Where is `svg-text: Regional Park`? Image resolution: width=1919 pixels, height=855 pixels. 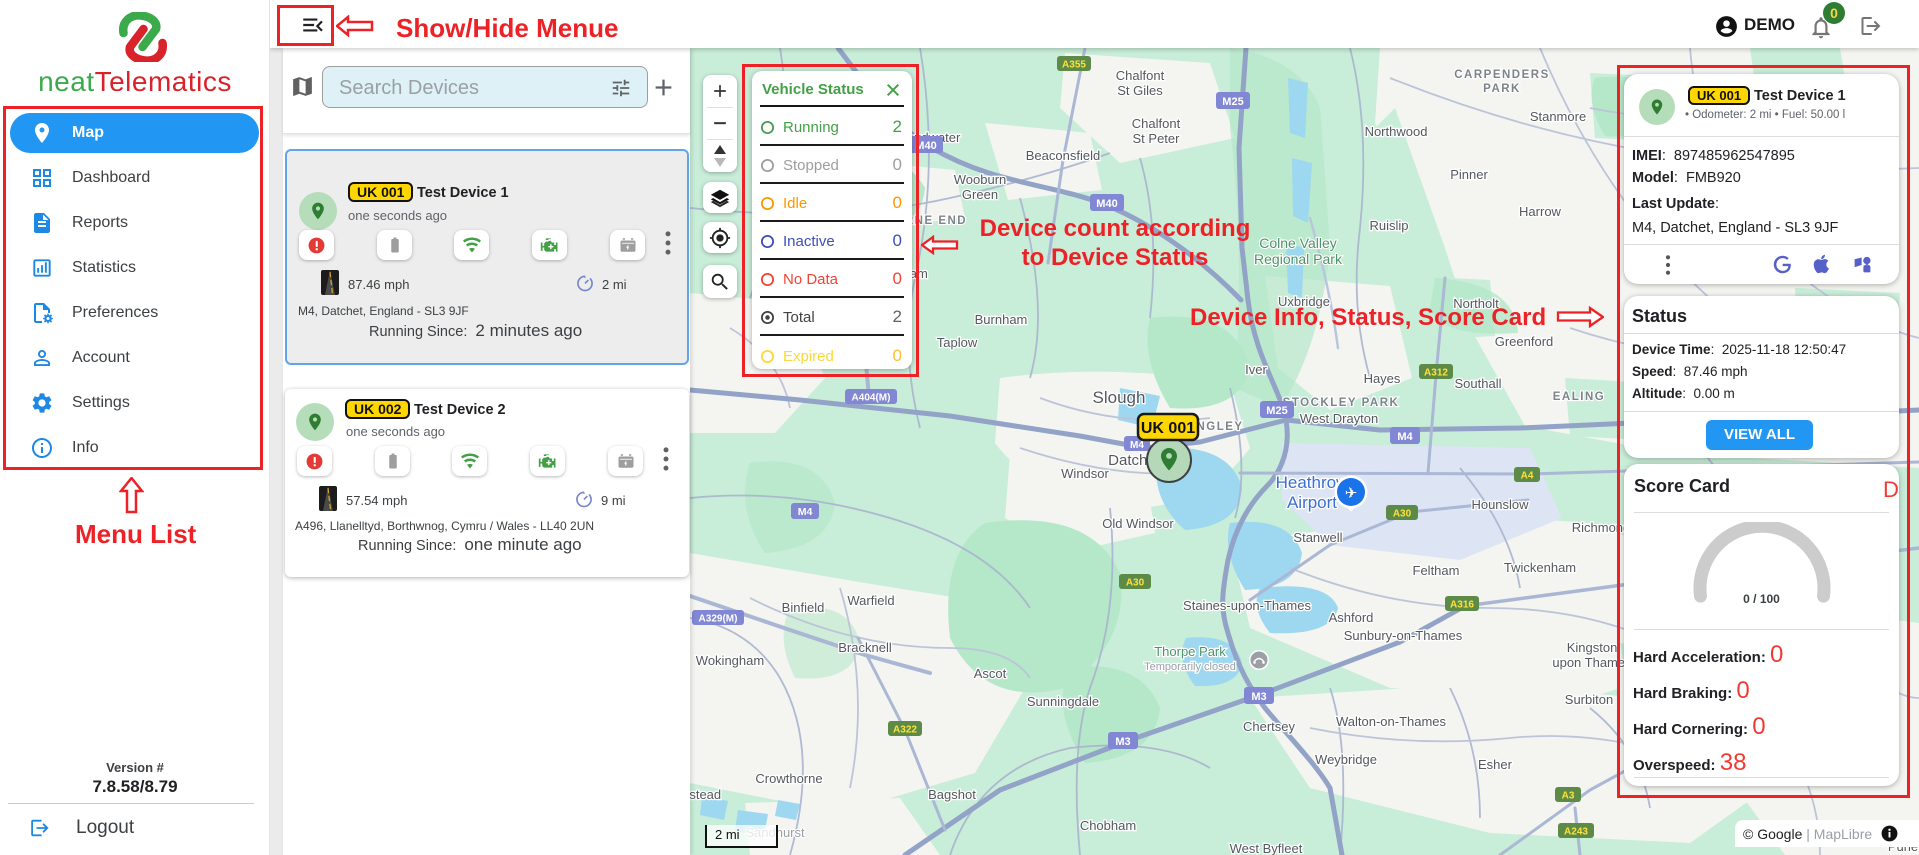 svg-text: Regional Park is located at coordinates (1298, 259).